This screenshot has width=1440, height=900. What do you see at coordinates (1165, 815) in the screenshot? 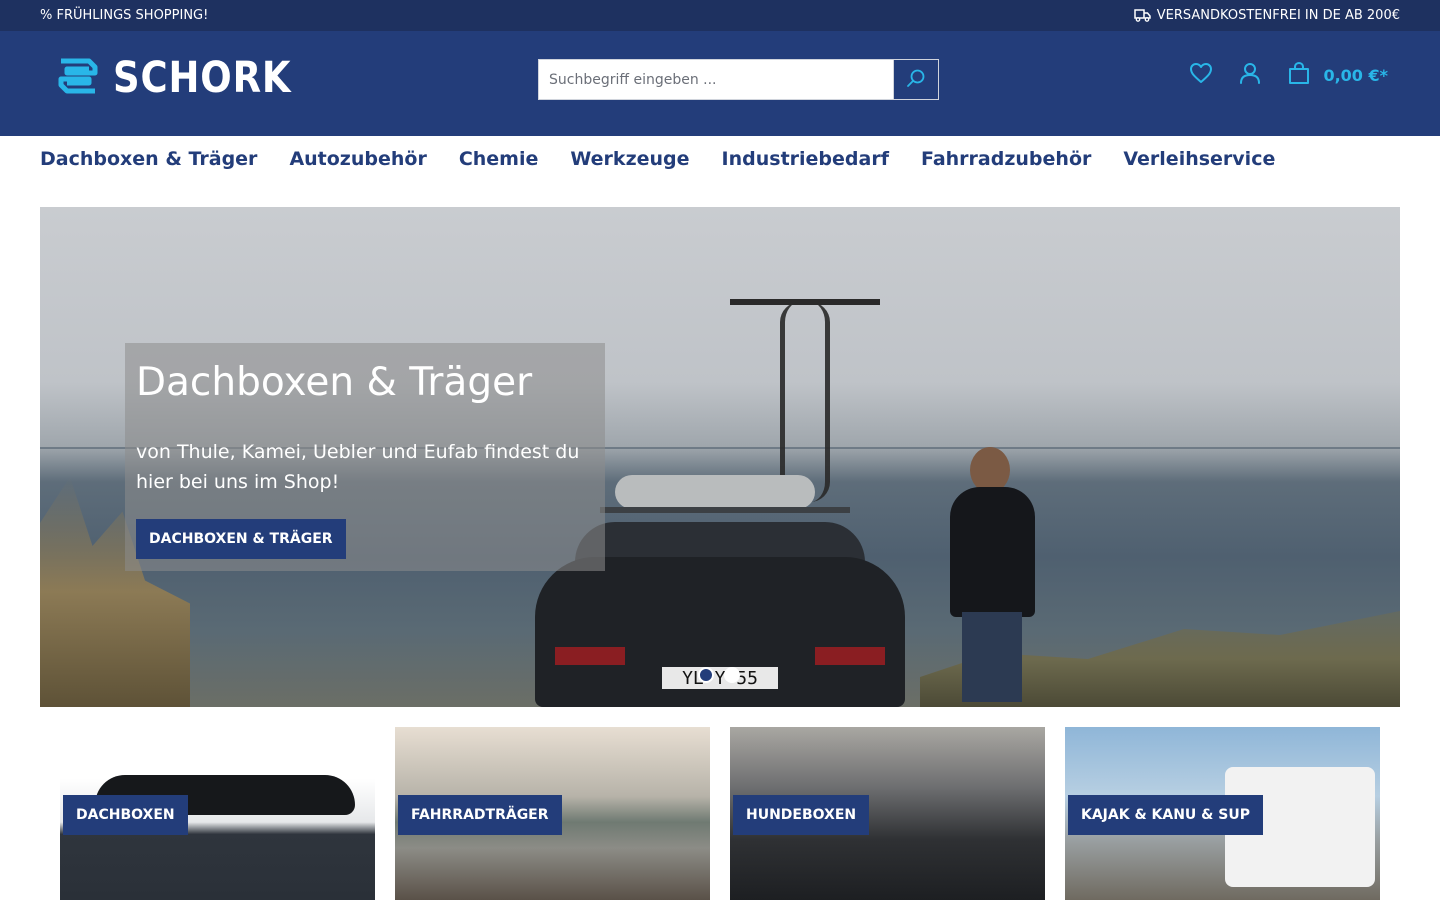
I see `category-label: KAJAK & KANU & SUP` at bounding box center [1165, 815].